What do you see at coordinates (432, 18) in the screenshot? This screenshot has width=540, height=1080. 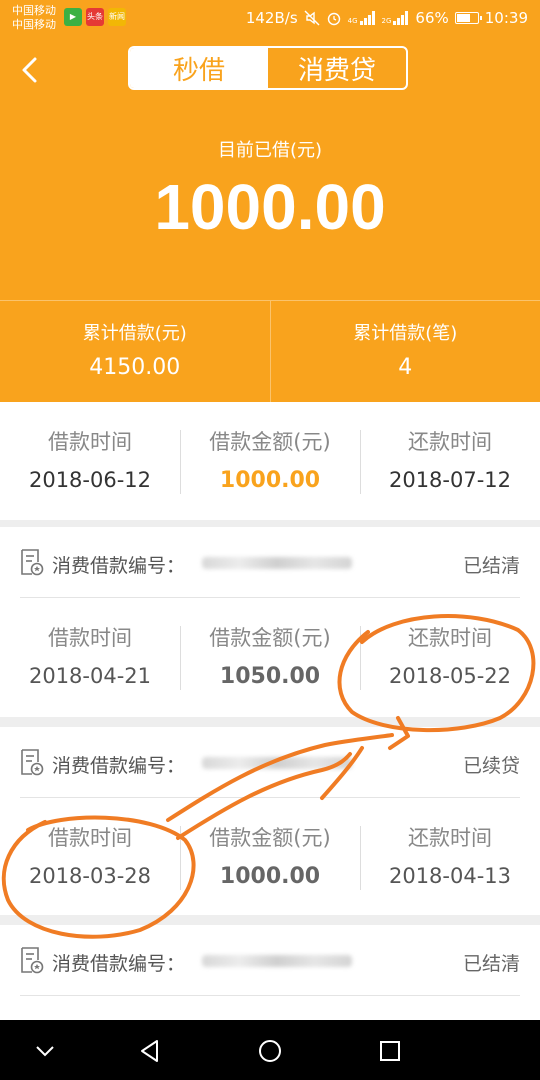 I see `battery-percent: 66%` at bounding box center [432, 18].